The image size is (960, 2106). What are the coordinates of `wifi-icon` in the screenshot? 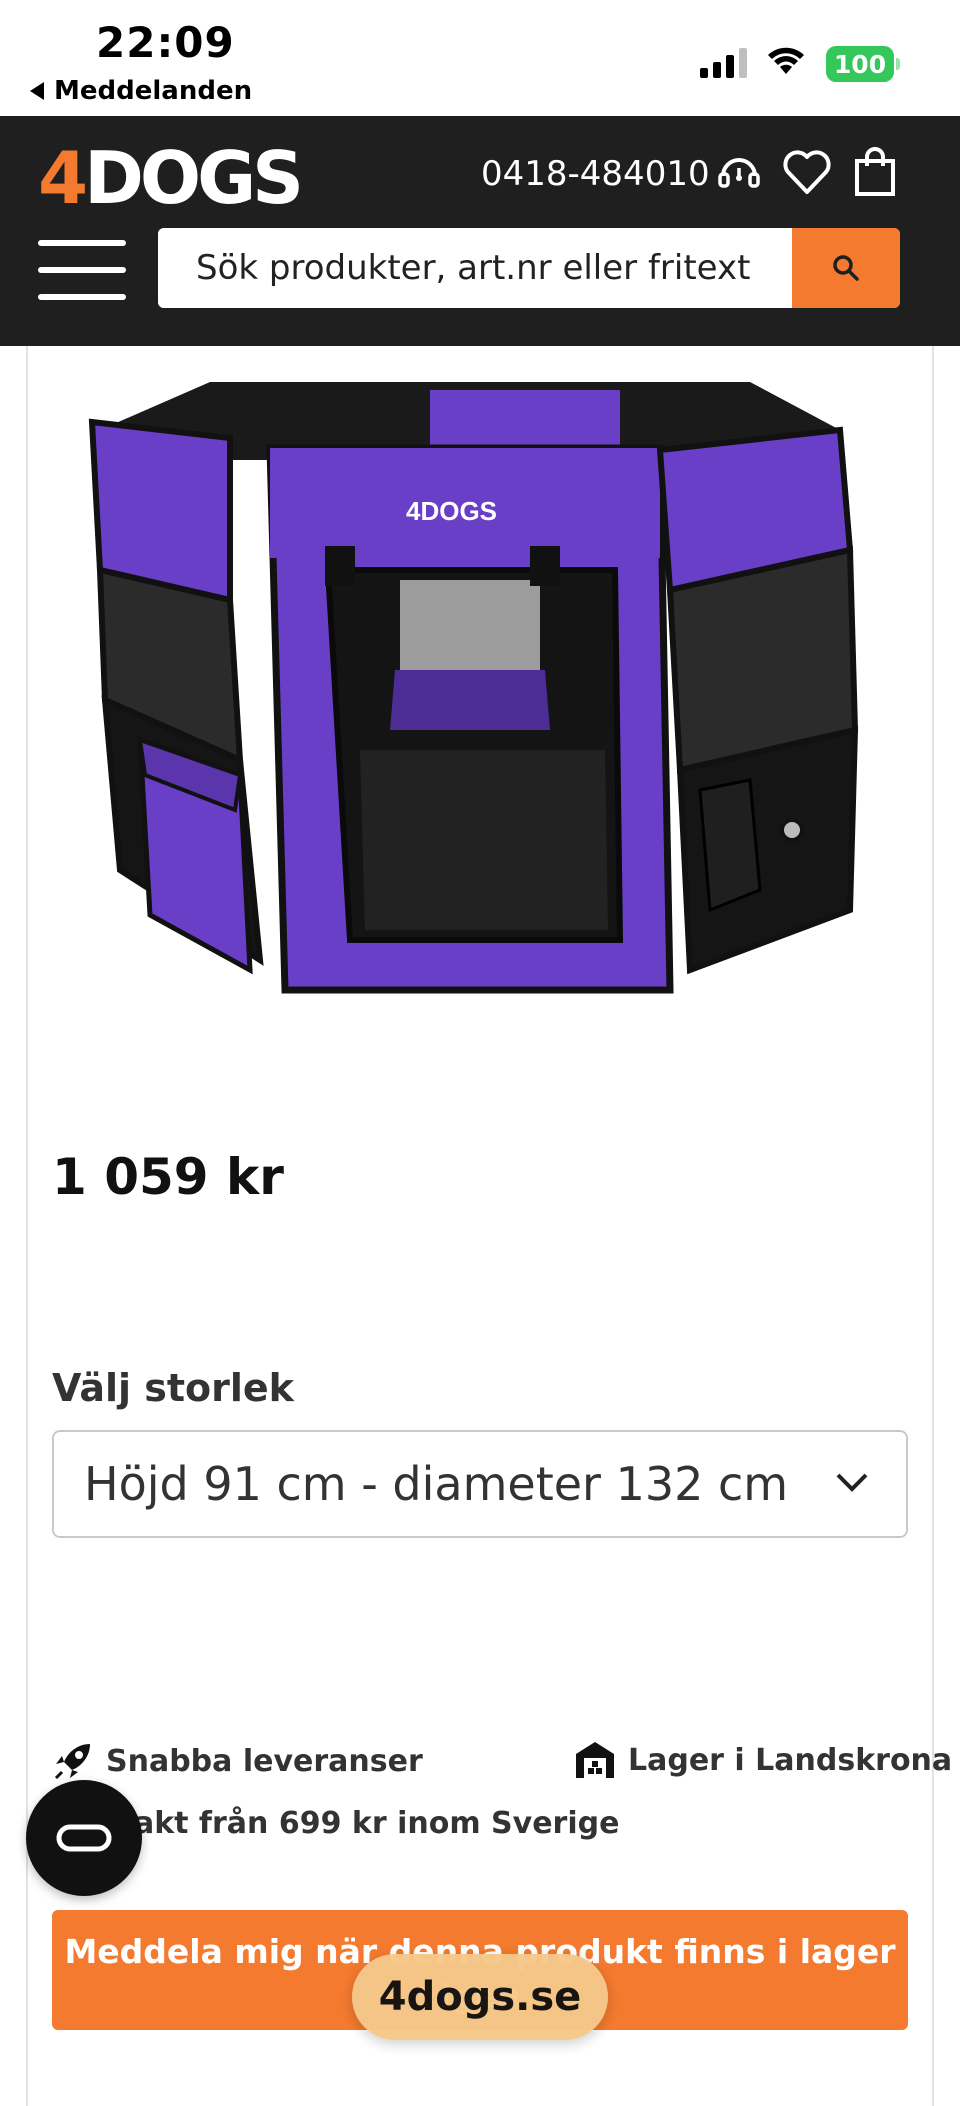 It's located at (786, 60).